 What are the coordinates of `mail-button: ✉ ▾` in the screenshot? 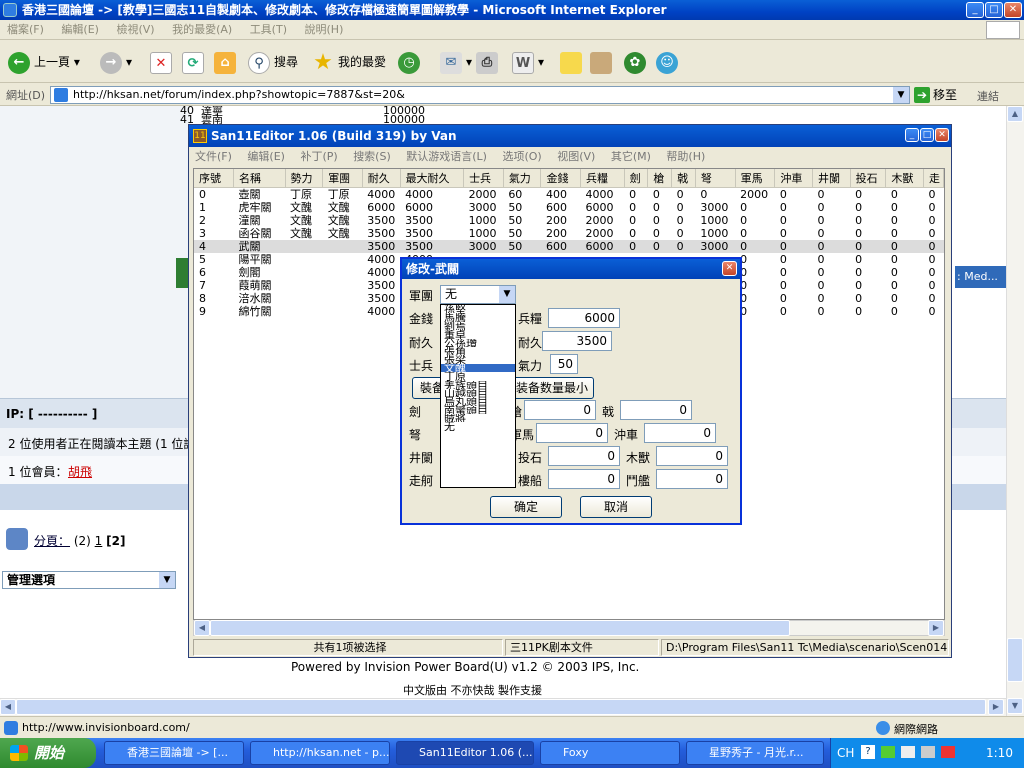 It's located at (456, 62).